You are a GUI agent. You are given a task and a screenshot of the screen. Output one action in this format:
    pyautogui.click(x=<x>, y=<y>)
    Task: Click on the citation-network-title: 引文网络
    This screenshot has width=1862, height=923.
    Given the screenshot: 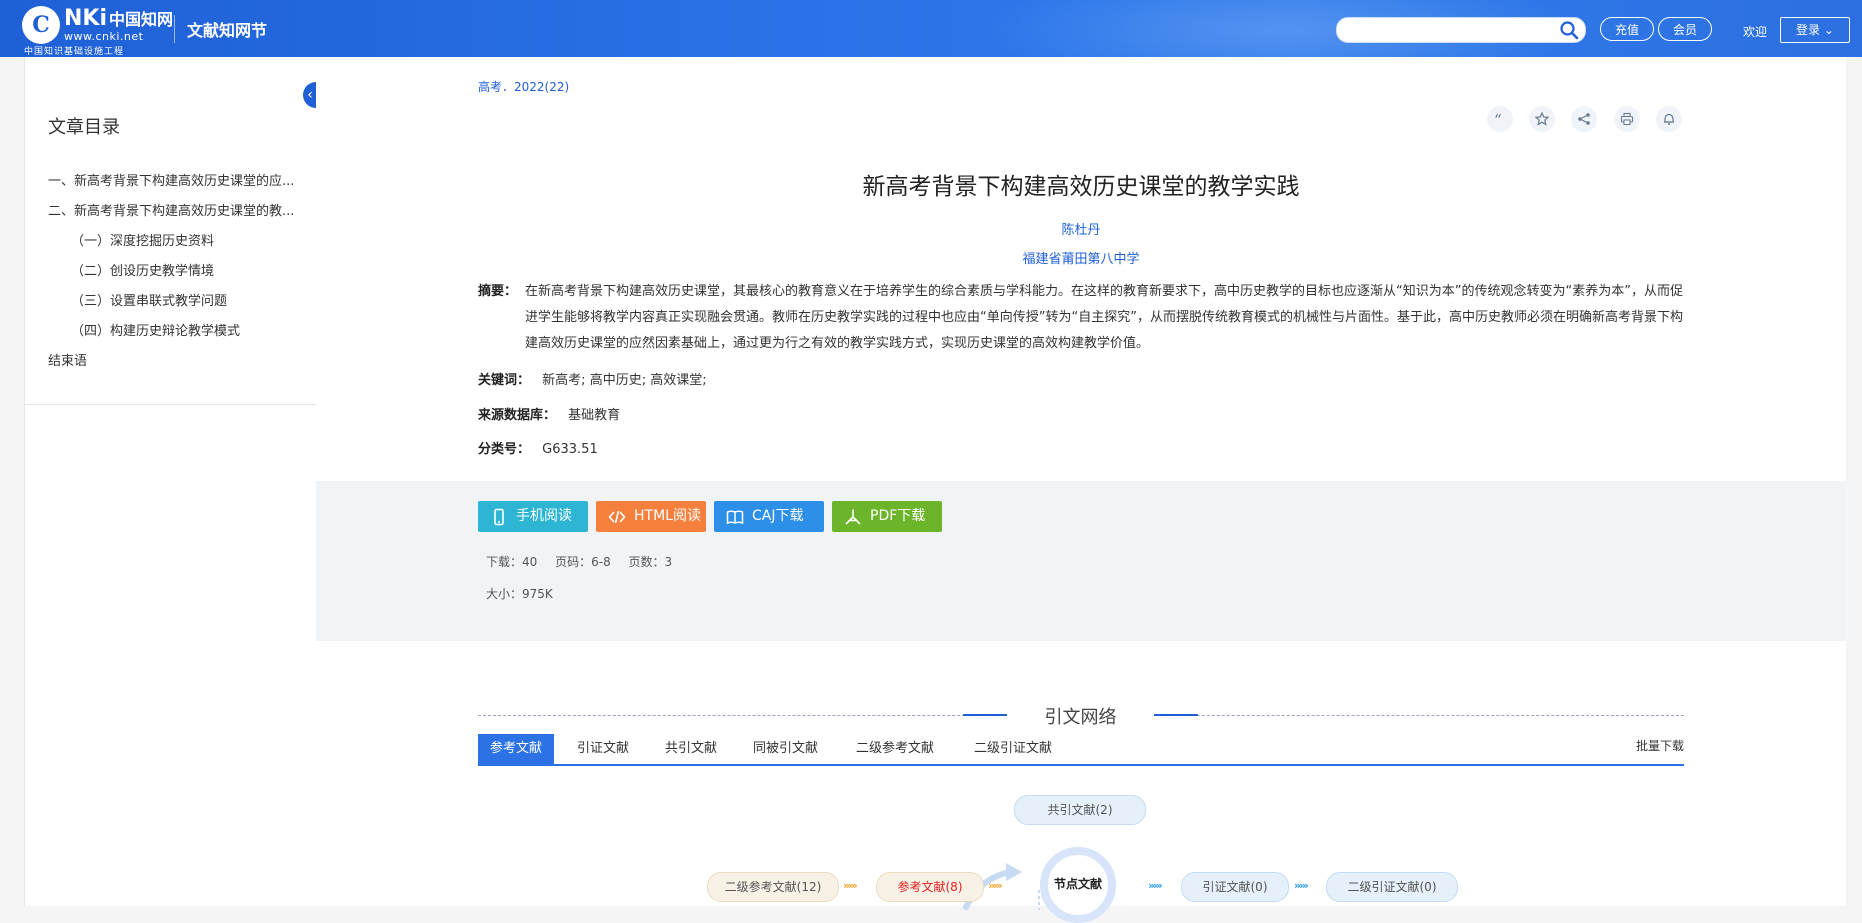 What is the action you would take?
    pyautogui.click(x=1080, y=716)
    